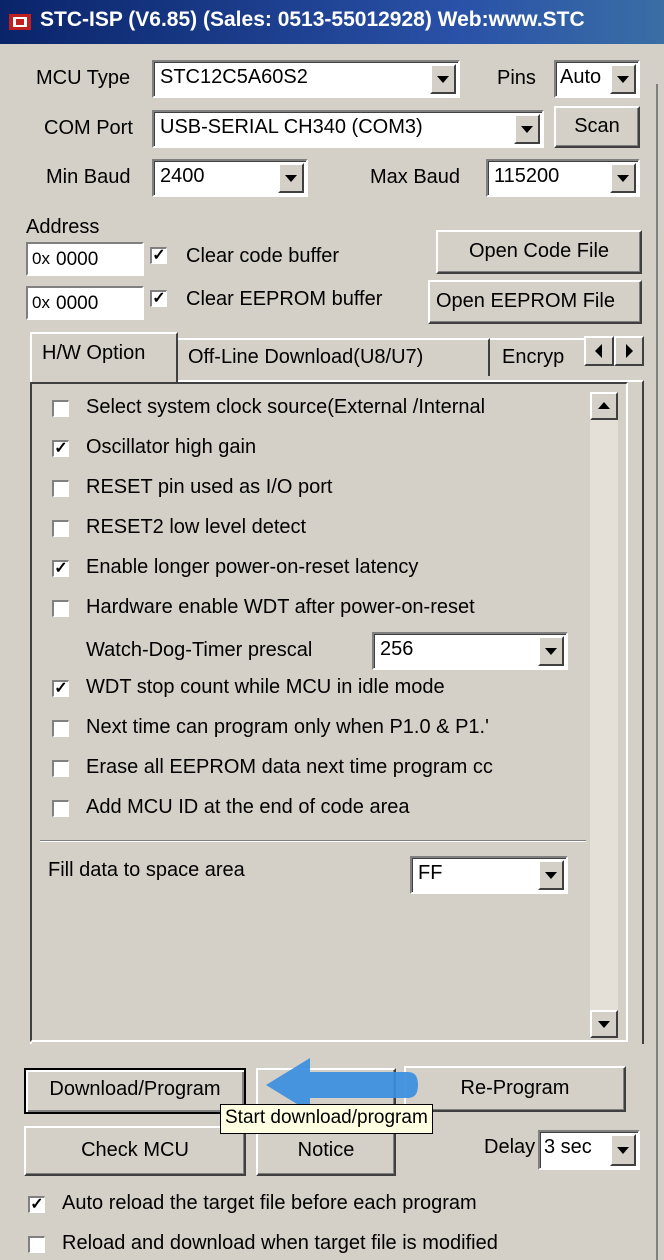 This screenshot has width=664, height=1260. Describe the element at coordinates (284, 299) in the screenshot. I see `clear-eeprom-label: Clear EEPROM buffer` at that location.